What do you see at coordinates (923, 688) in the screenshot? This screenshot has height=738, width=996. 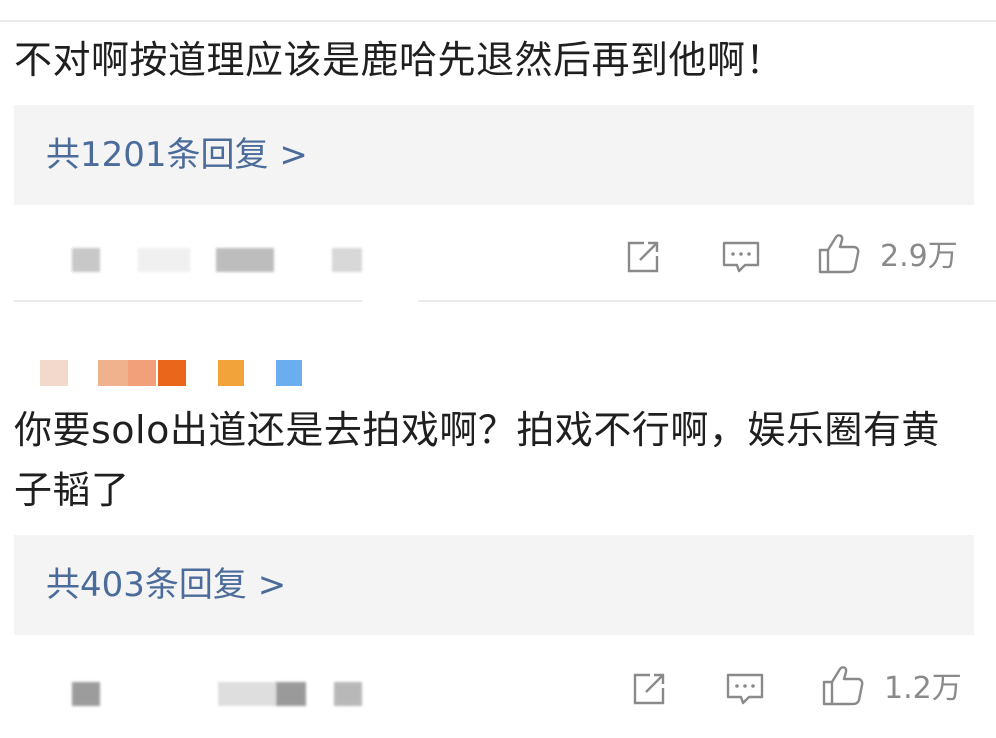 I see `like-count: 1.2万` at bounding box center [923, 688].